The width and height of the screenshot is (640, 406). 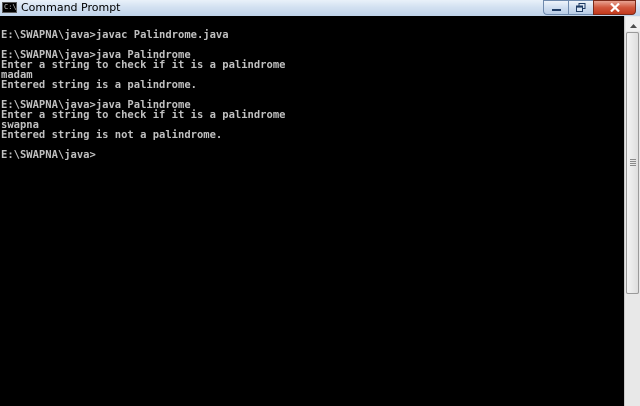 I want to click on close-icon, so click(x=614, y=7).